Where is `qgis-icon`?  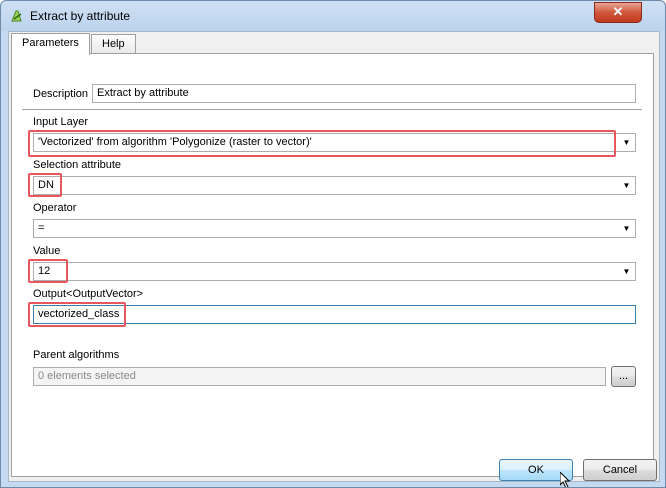
qgis-icon is located at coordinates (16, 16).